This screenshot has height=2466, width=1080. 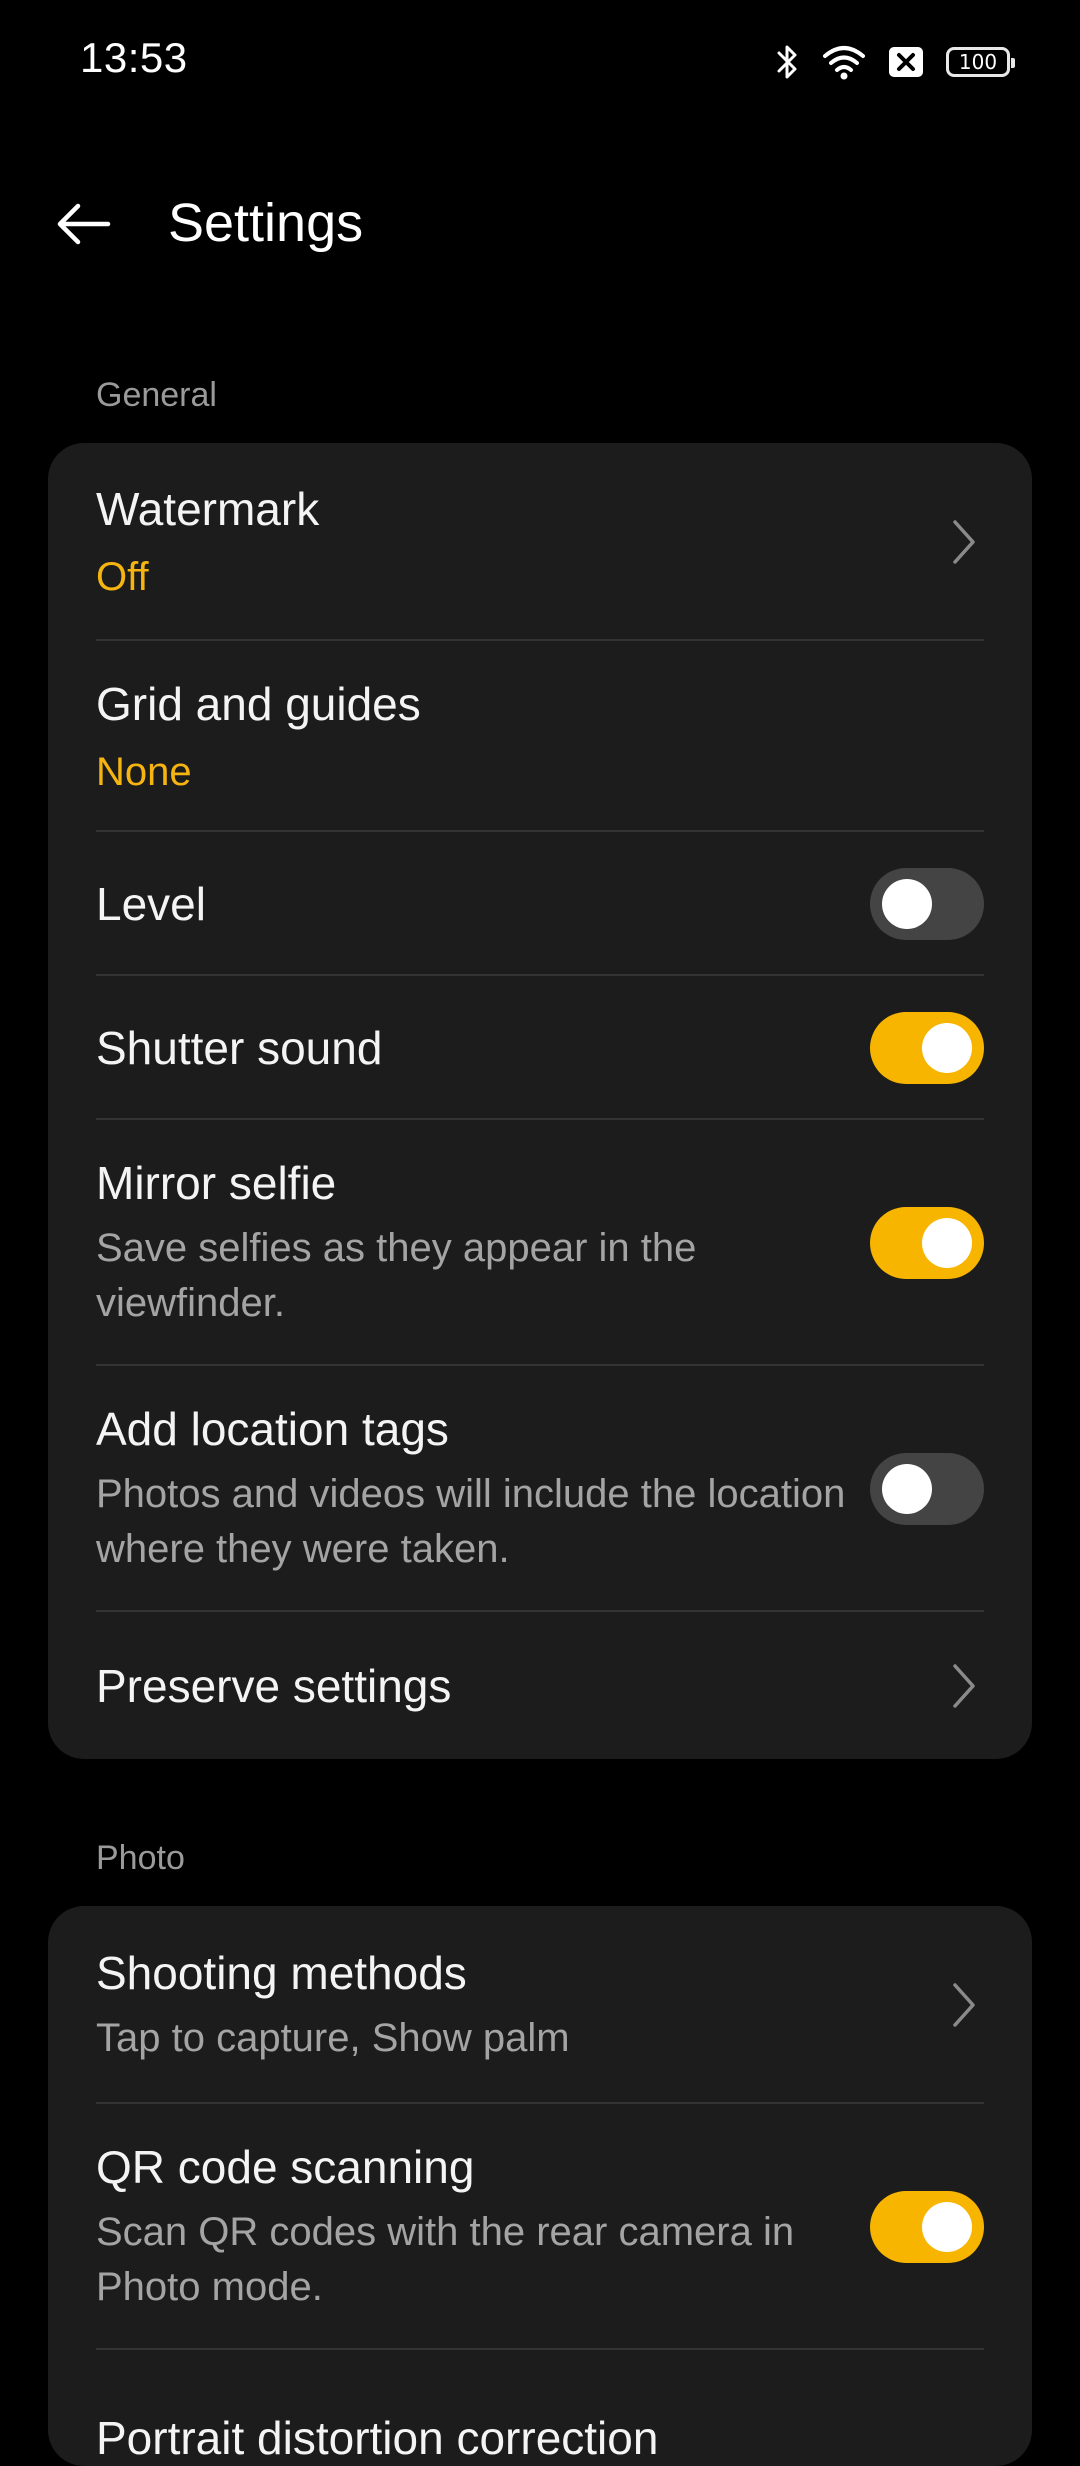 I want to click on setting-title: Portrait distortion correction, so click(x=377, y=2438).